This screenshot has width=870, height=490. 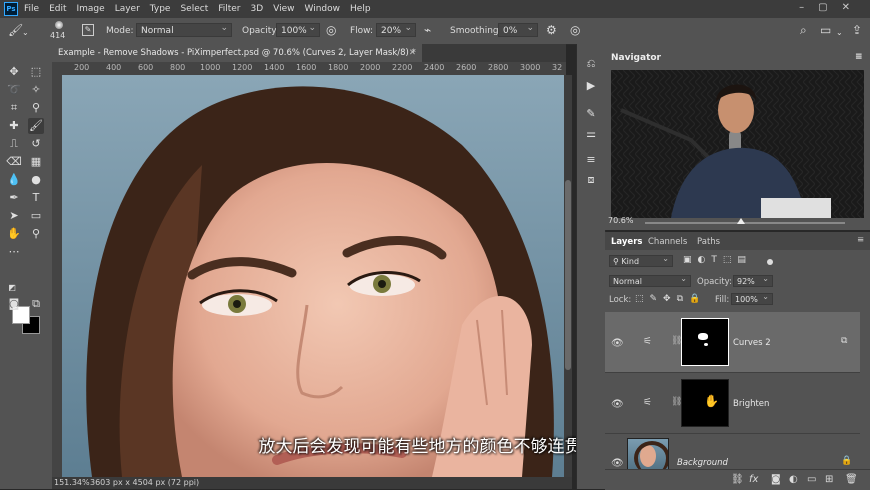 I want to click on layer-mask-thumbnail, so click(x=705, y=342).